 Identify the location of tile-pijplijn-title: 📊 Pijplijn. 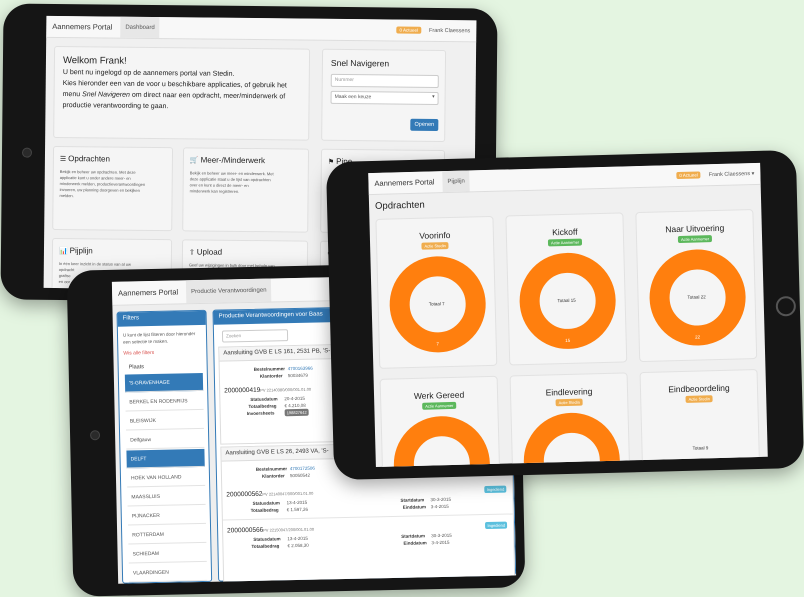
(76, 250).